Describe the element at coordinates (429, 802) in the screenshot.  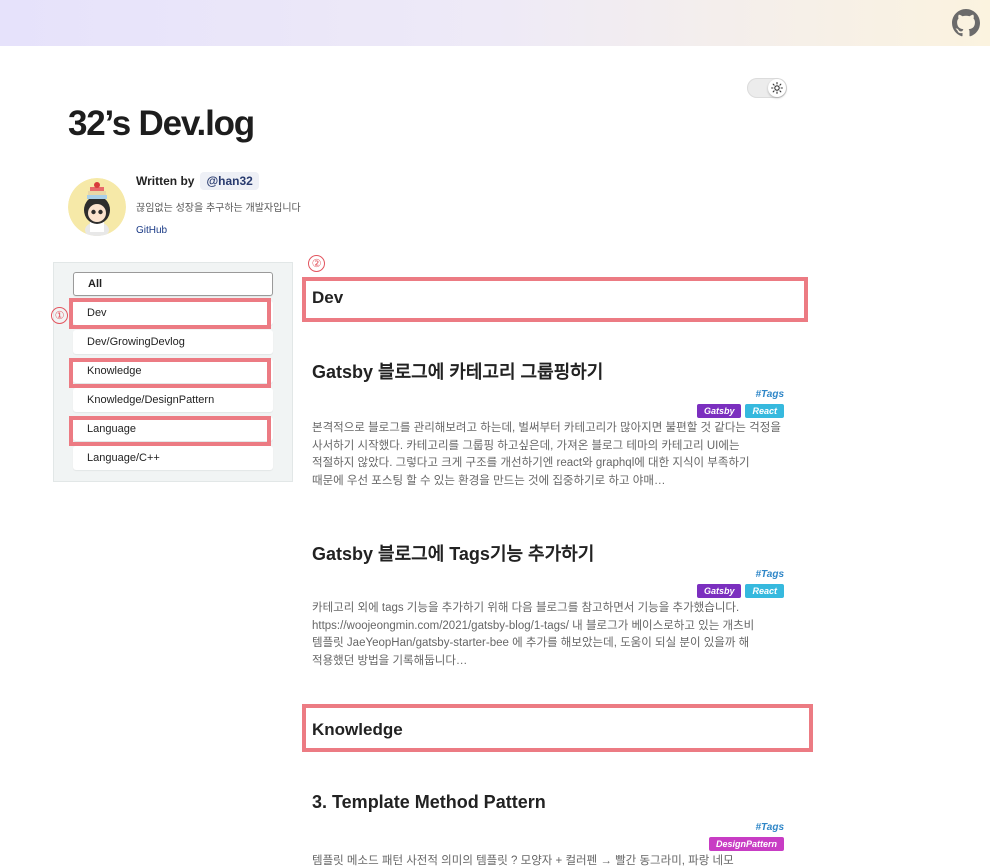
I see `post-title: 3. Template Method Pattern` at that location.